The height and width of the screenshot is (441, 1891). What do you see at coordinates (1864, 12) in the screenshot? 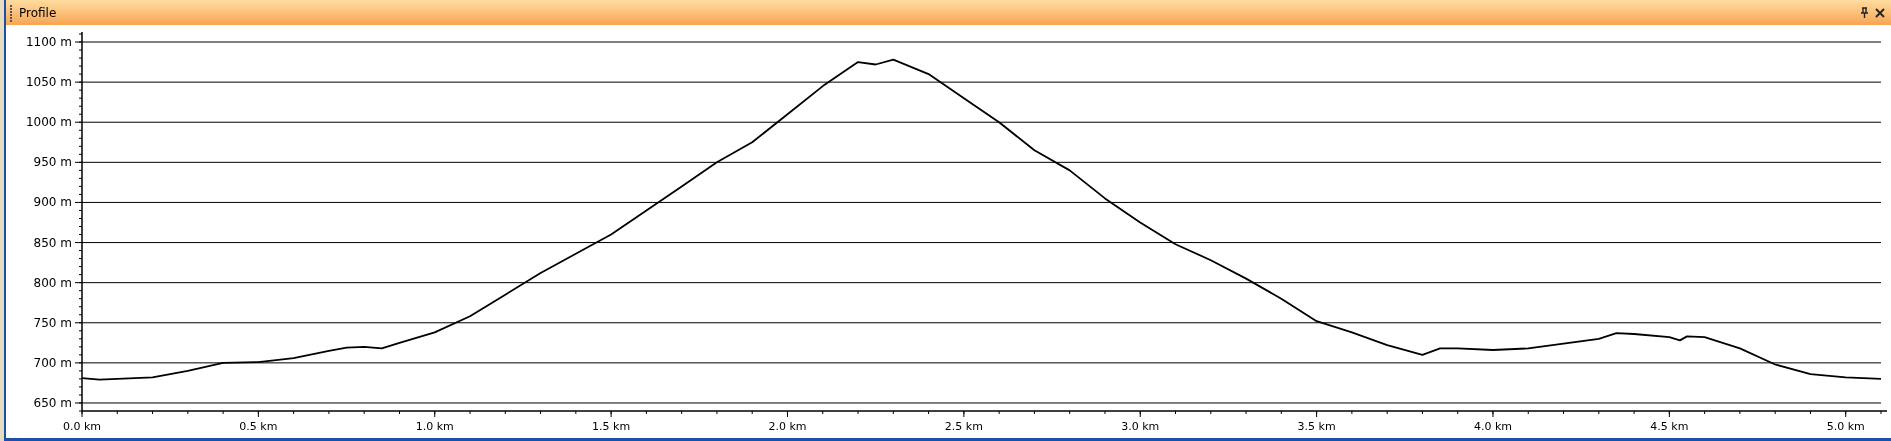
I see `pin-icon` at bounding box center [1864, 12].